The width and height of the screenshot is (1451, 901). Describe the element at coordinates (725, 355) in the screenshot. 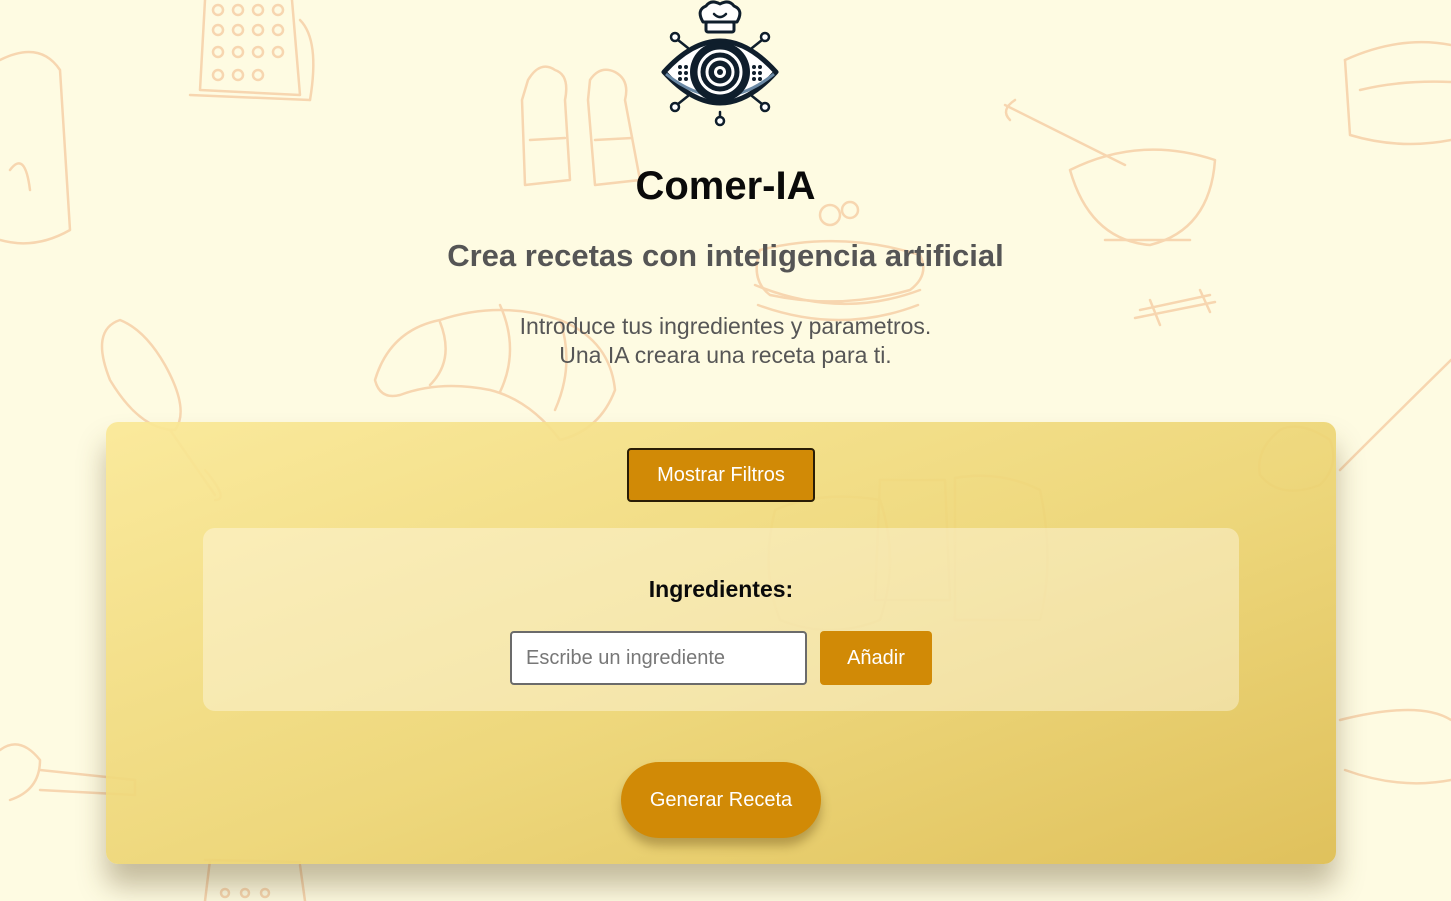

I see `intro-line-2: Una IA creara una receta para ti.` at that location.